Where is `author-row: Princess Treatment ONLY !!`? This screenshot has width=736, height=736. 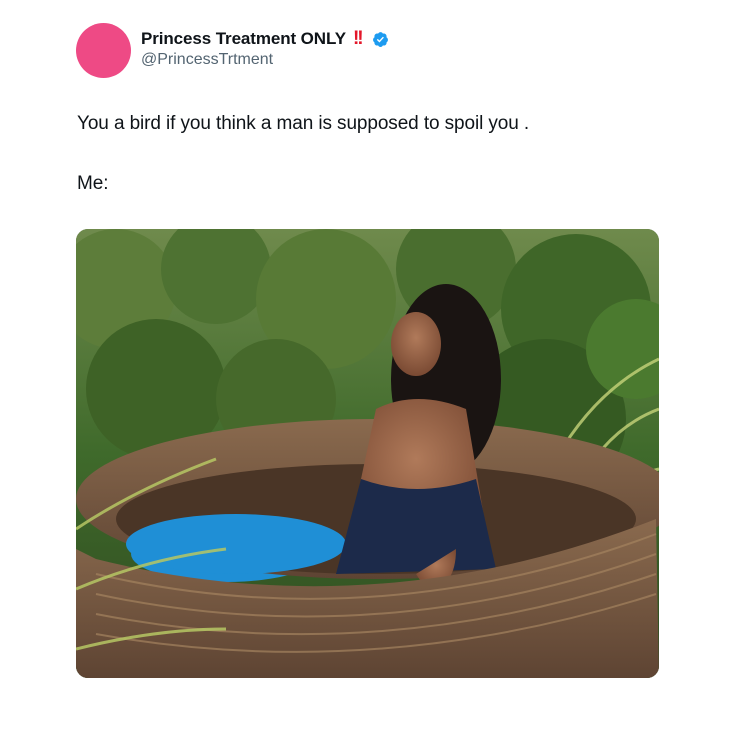 author-row: Princess Treatment ONLY !! is located at coordinates (265, 39).